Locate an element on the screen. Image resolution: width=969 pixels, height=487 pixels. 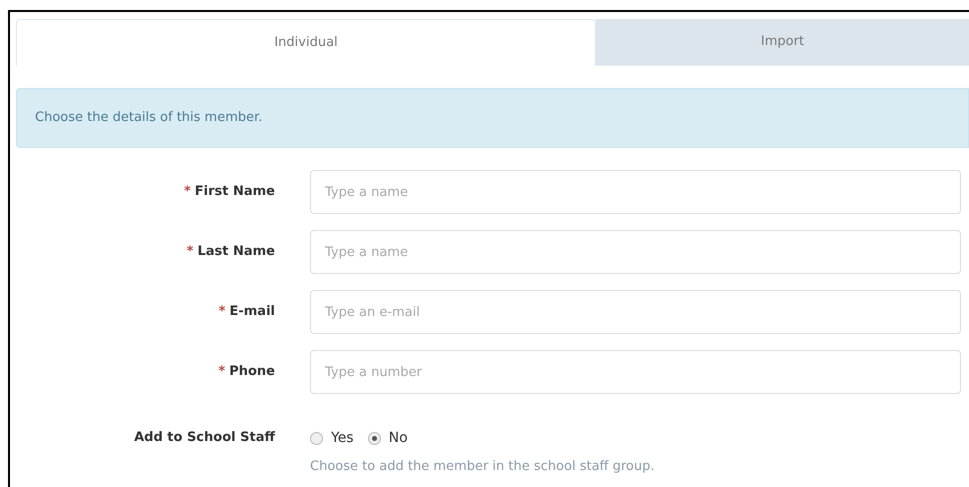
field-label: Last Name is located at coordinates (236, 252).